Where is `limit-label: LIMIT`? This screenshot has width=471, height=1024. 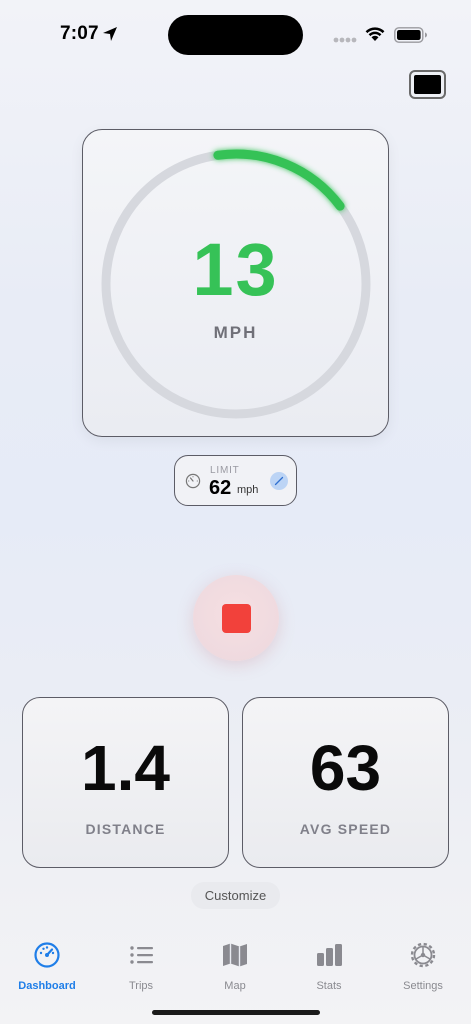 limit-label: LIMIT is located at coordinates (225, 470).